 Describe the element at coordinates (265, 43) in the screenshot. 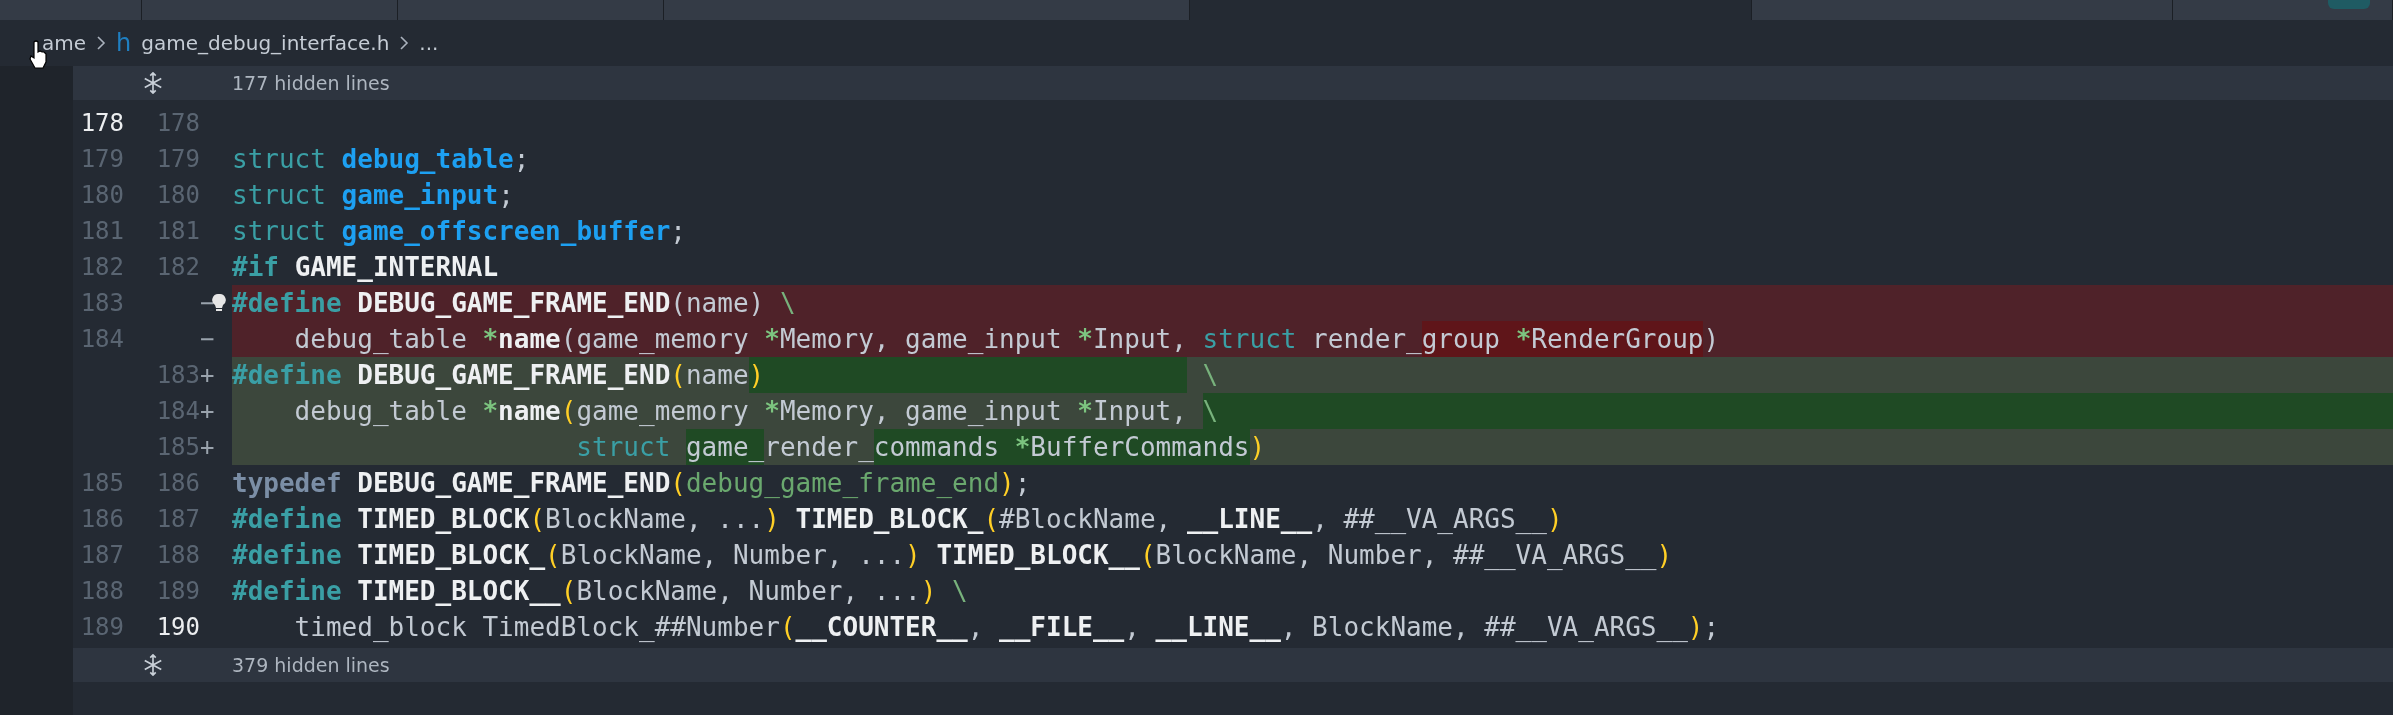

I see `breadcrumb-file: game_debug_interface.h` at that location.